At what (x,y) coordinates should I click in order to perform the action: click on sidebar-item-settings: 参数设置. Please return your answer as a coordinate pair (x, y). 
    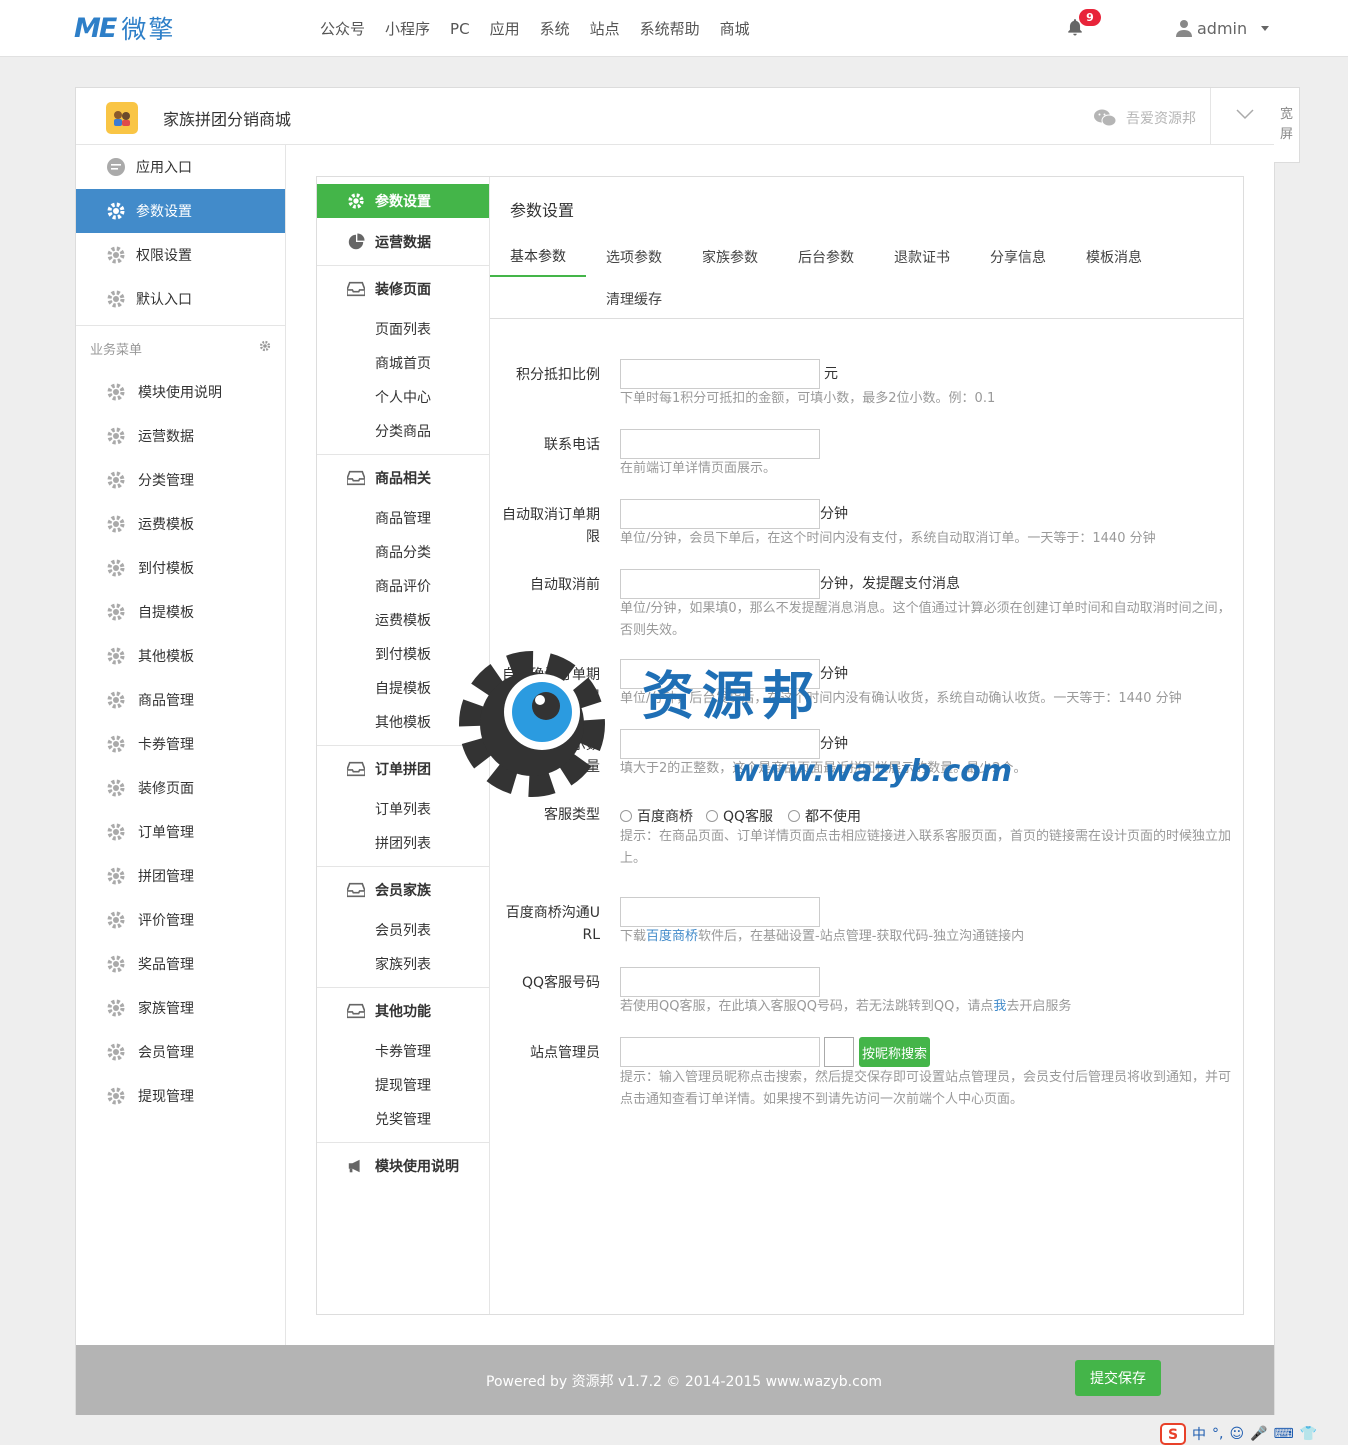
    Looking at the image, I should click on (180, 211).